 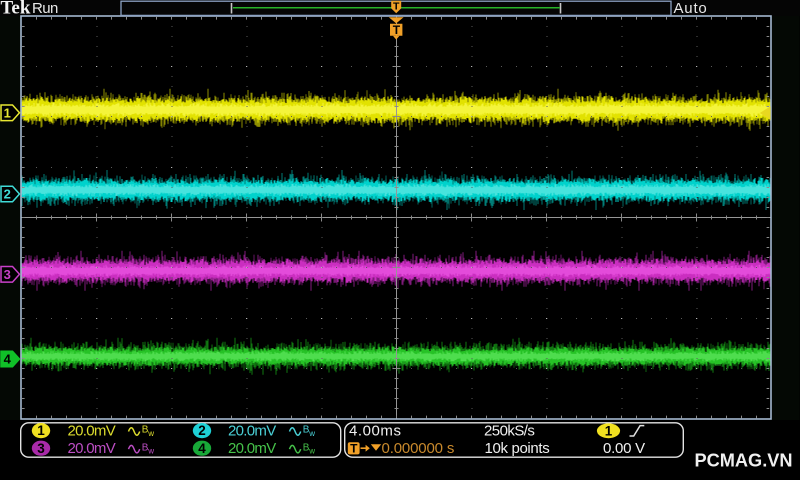 What do you see at coordinates (375, 431) in the screenshot?
I see `svg-text: 4.00ms` at bounding box center [375, 431].